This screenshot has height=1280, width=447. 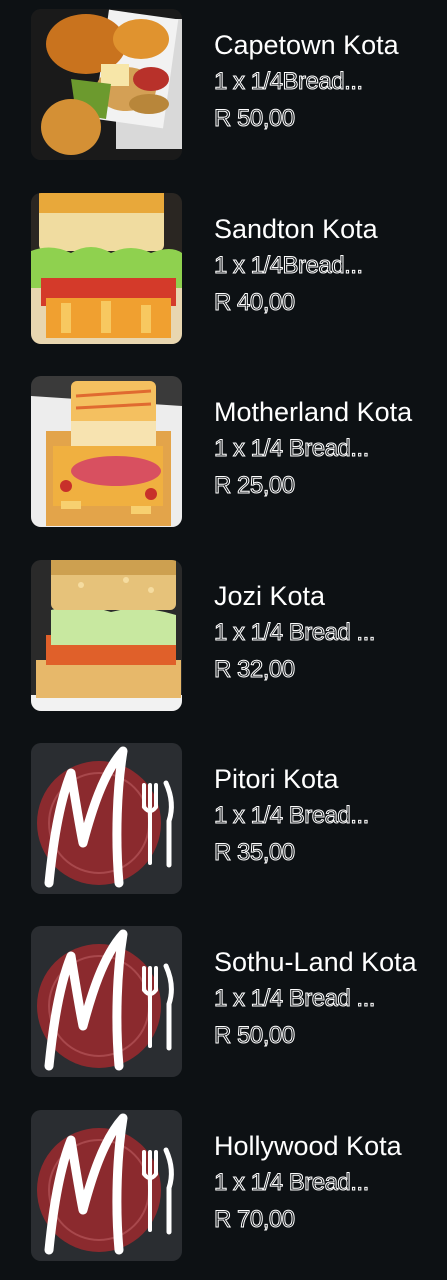 What do you see at coordinates (255, 670) in the screenshot?
I see `item-price: R 32,00` at bounding box center [255, 670].